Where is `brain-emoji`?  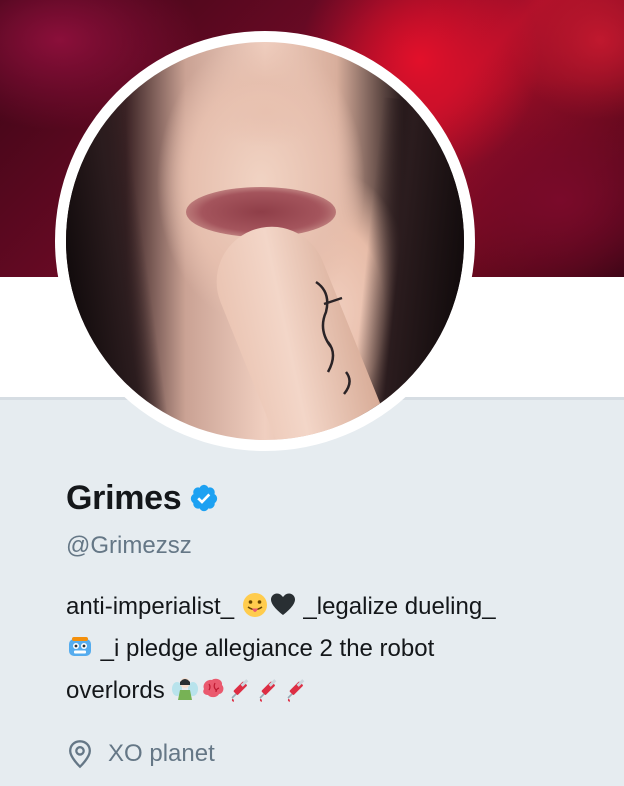 brain-emoji is located at coordinates (213, 688).